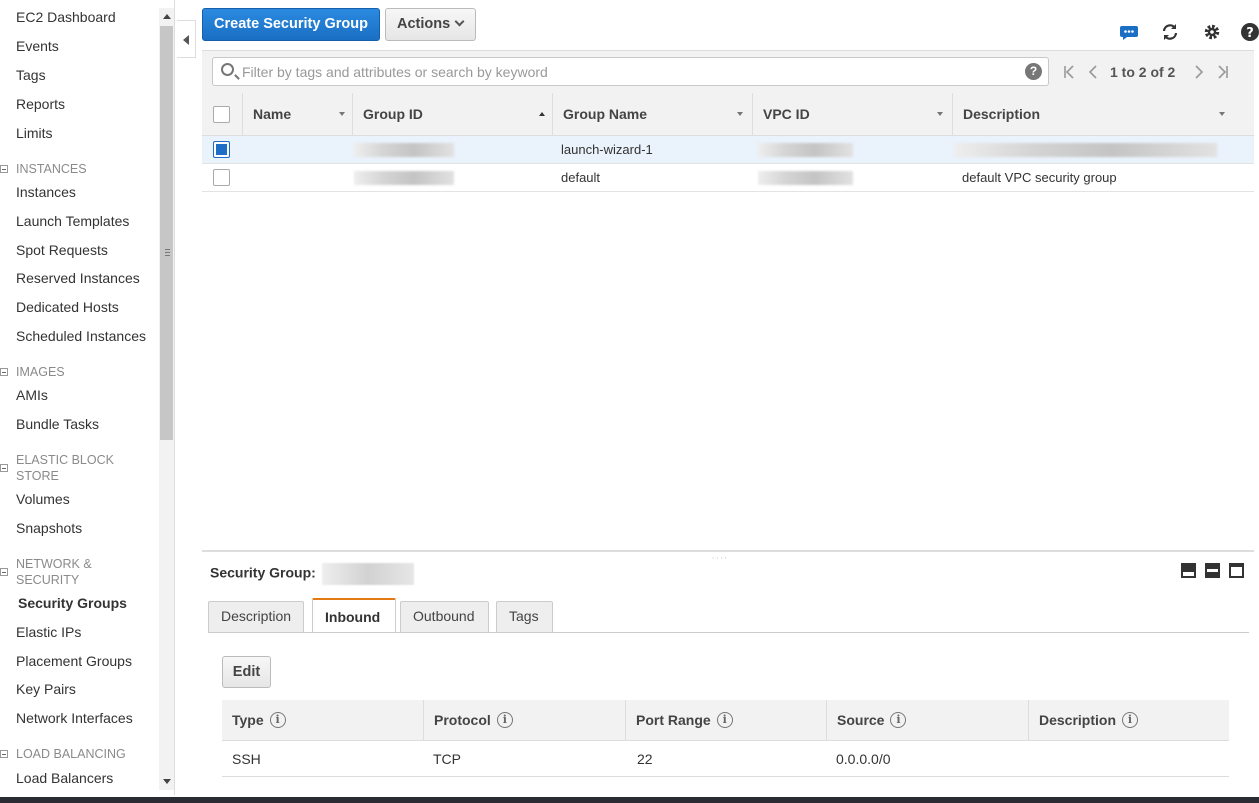  I want to click on column-header-group-name: Group Name, so click(652, 114).